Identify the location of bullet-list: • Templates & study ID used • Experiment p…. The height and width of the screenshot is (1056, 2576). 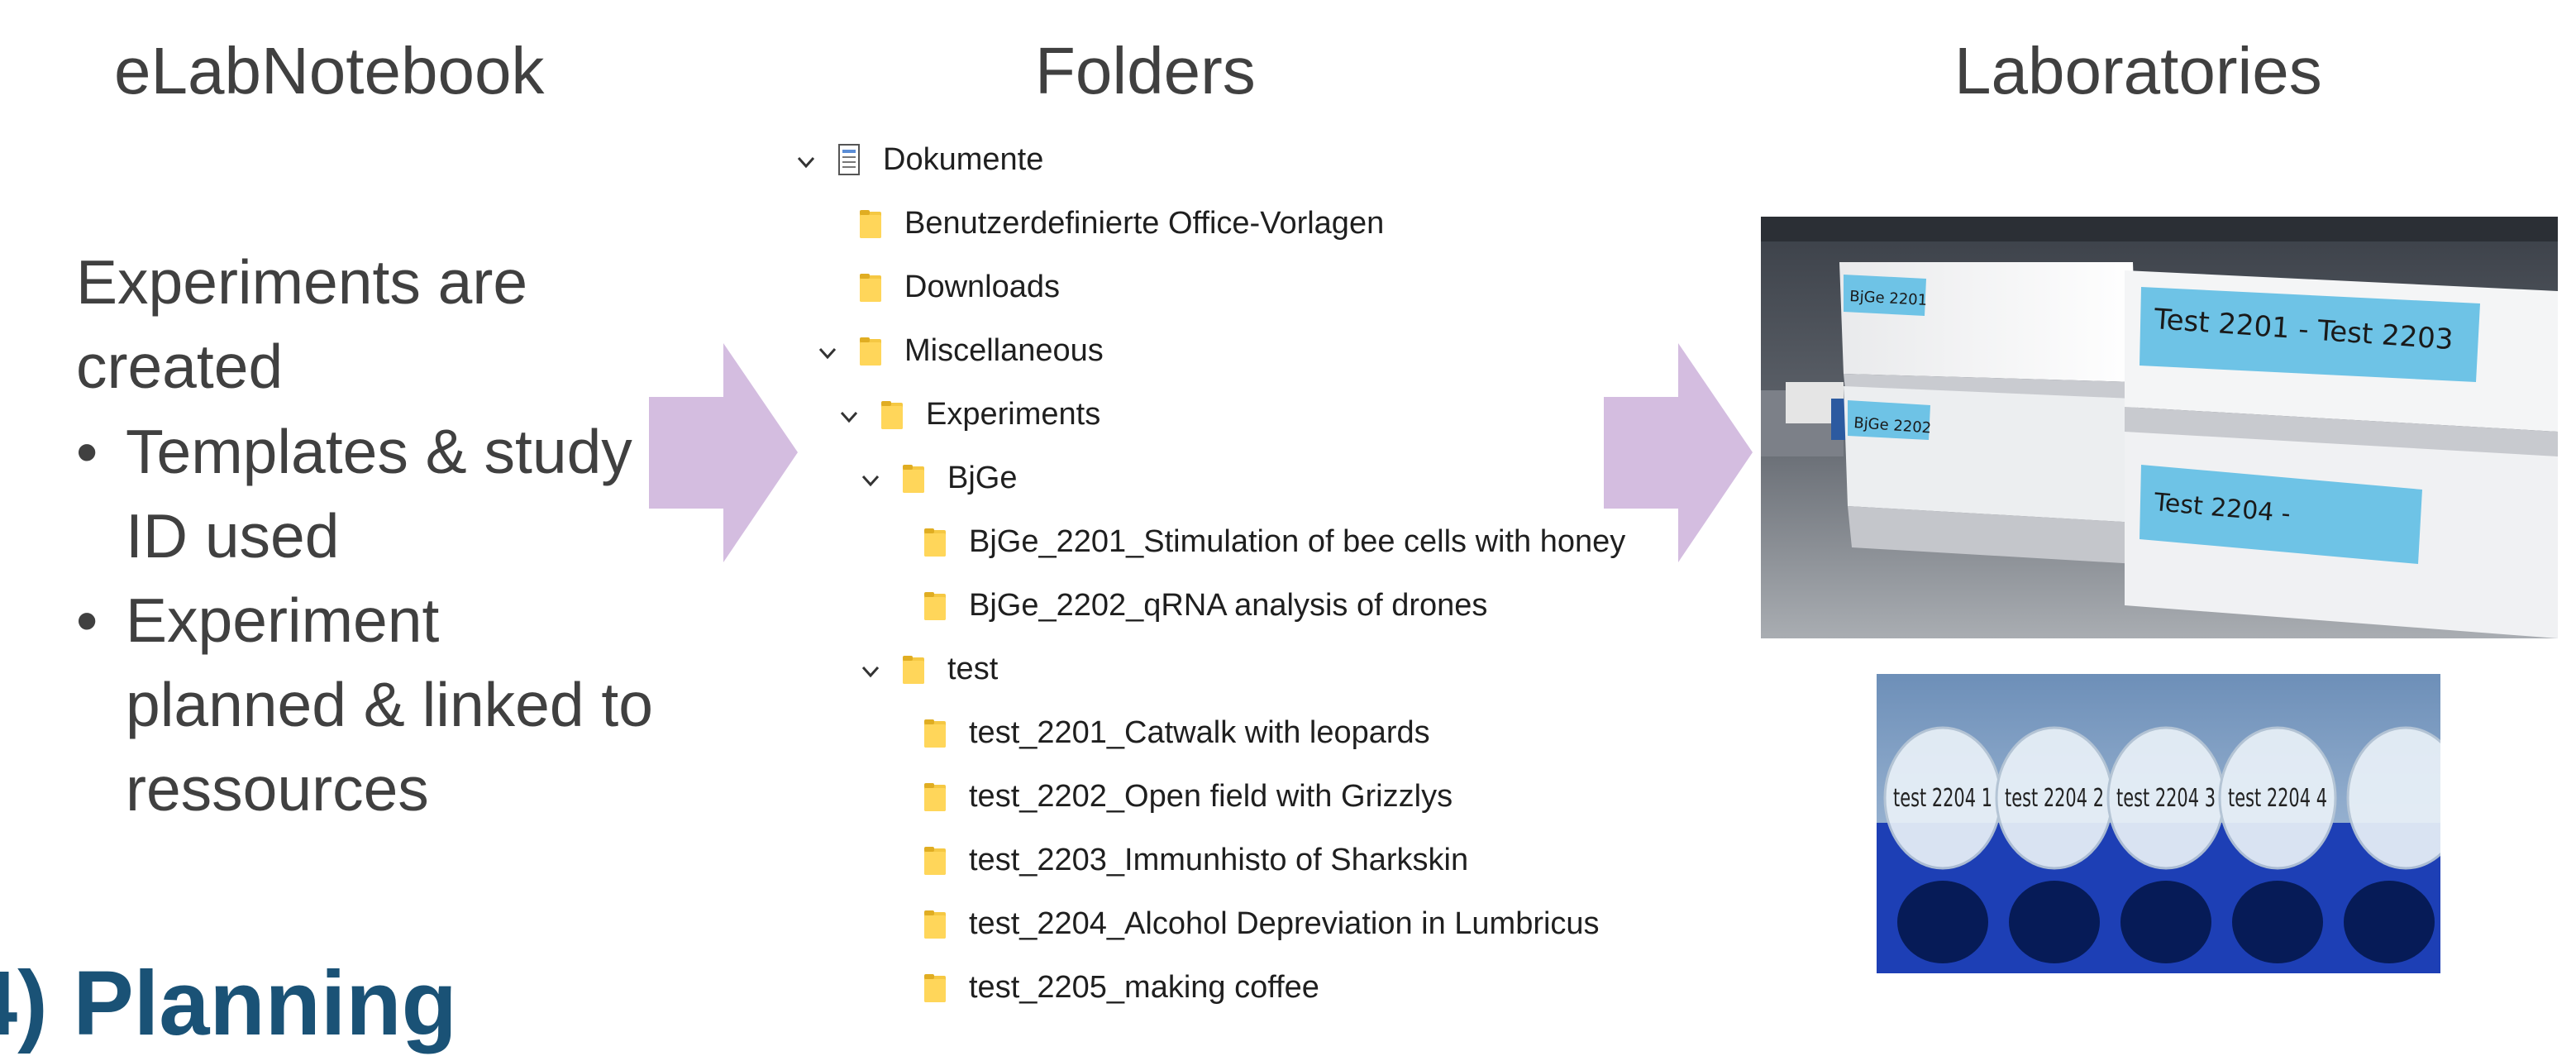
(365, 620).